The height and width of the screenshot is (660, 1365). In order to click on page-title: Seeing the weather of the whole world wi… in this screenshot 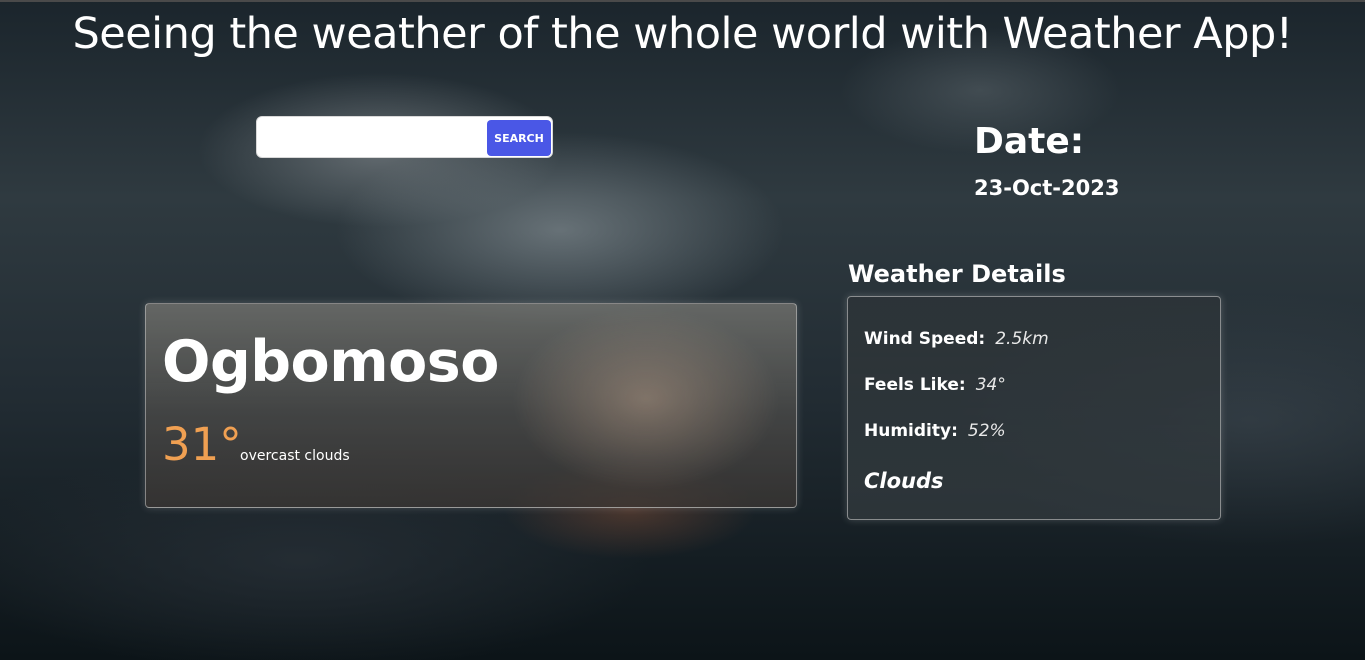, I will do `click(682, 34)`.